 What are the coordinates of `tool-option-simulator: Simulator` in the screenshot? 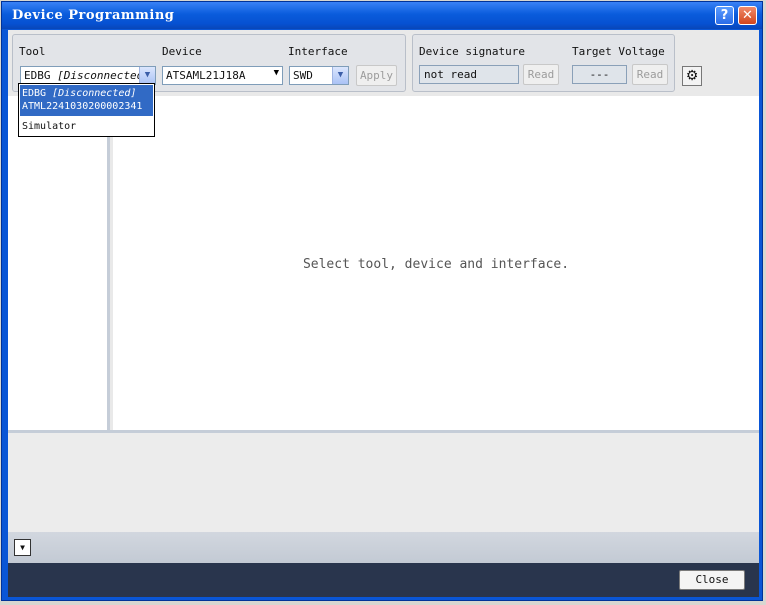 It's located at (49, 126).